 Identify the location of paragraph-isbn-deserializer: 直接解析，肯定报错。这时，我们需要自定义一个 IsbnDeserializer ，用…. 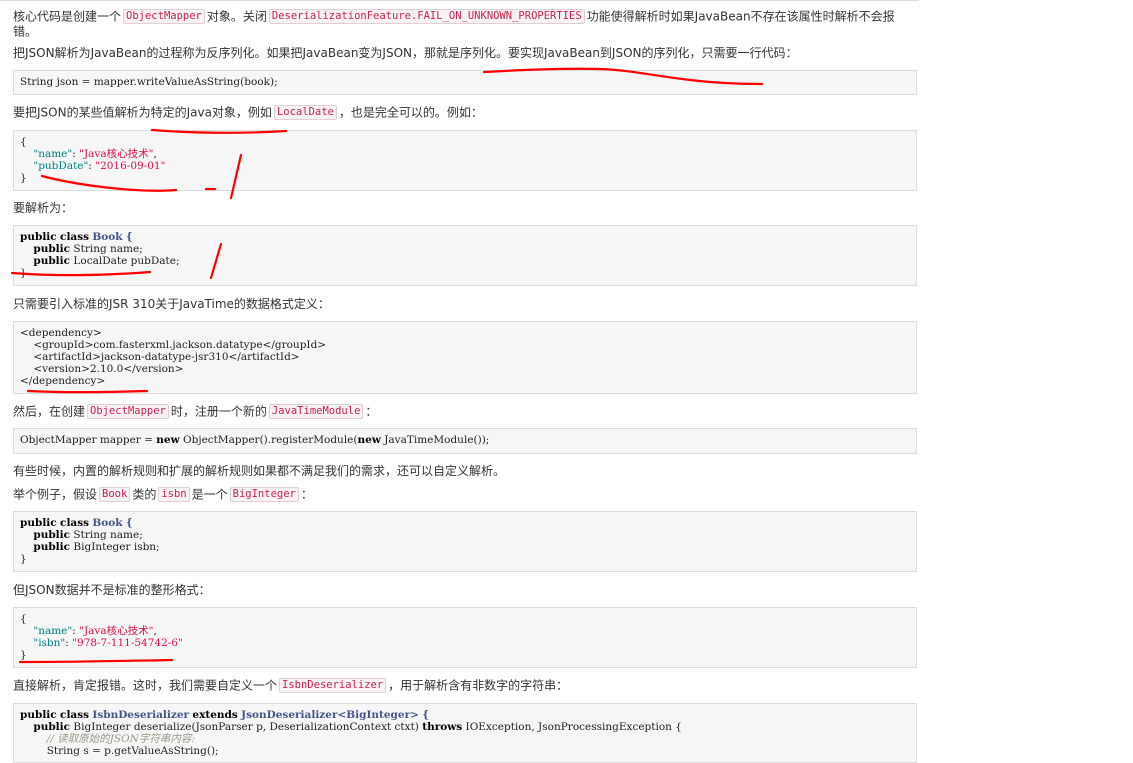
(465, 685).